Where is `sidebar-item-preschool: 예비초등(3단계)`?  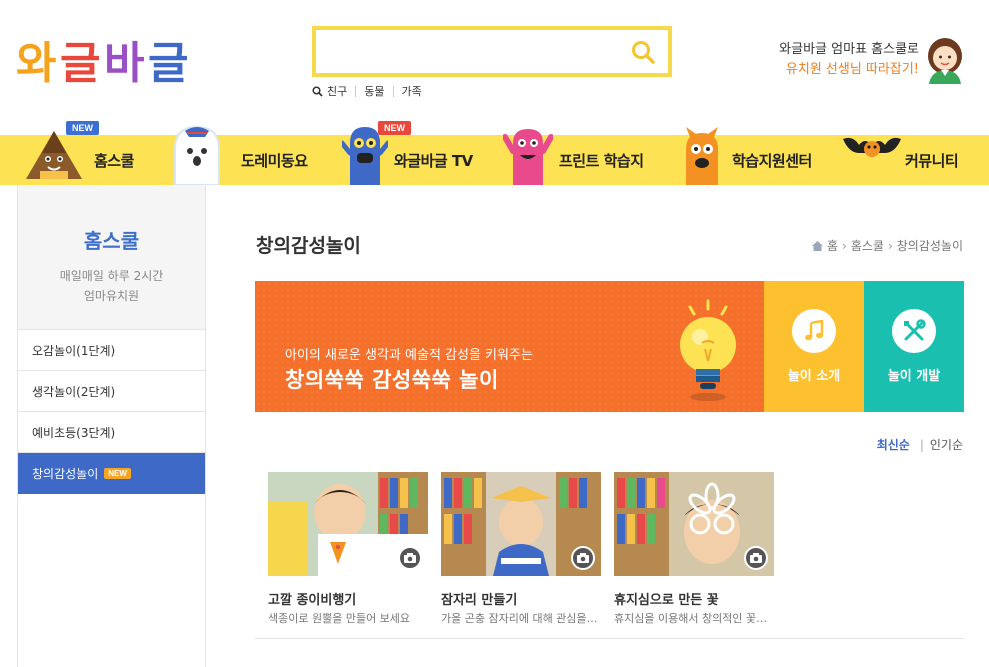
sidebar-item-preschool: 예비초등(3단계) is located at coordinates (111, 432).